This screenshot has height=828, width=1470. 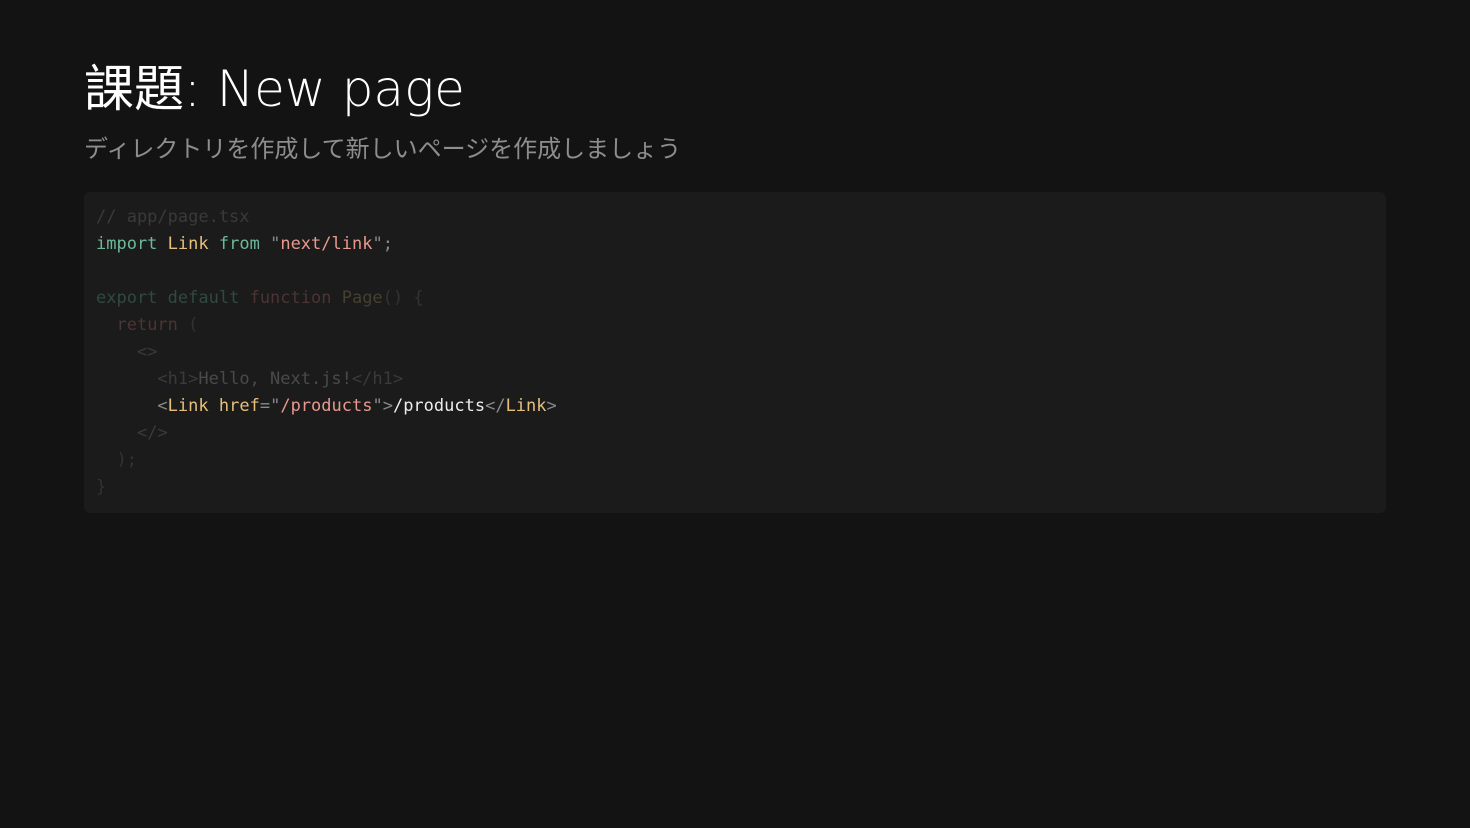 What do you see at coordinates (735, 487) in the screenshot?
I see `code-line: }` at bounding box center [735, 487].